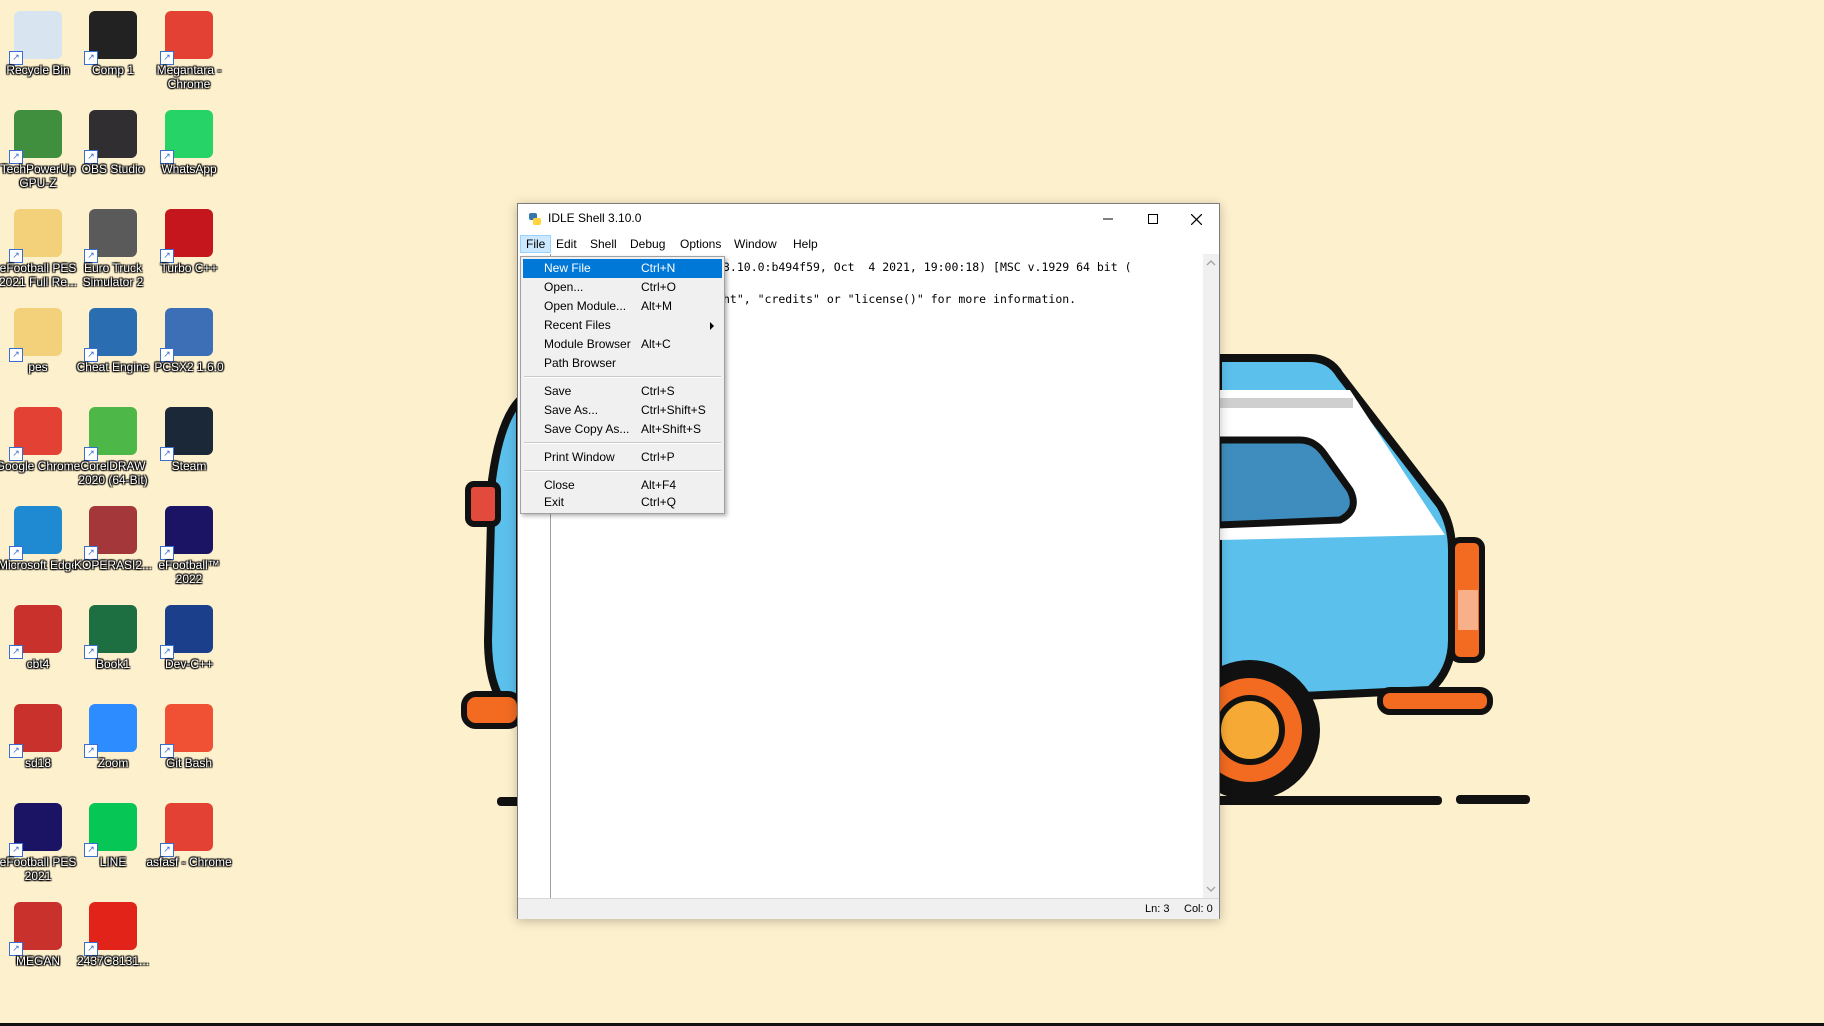 The width and height of the screenshot is (1824, 1026). I want to click on status-bar: Ln: 3 Col: 0, so click(868, 908).